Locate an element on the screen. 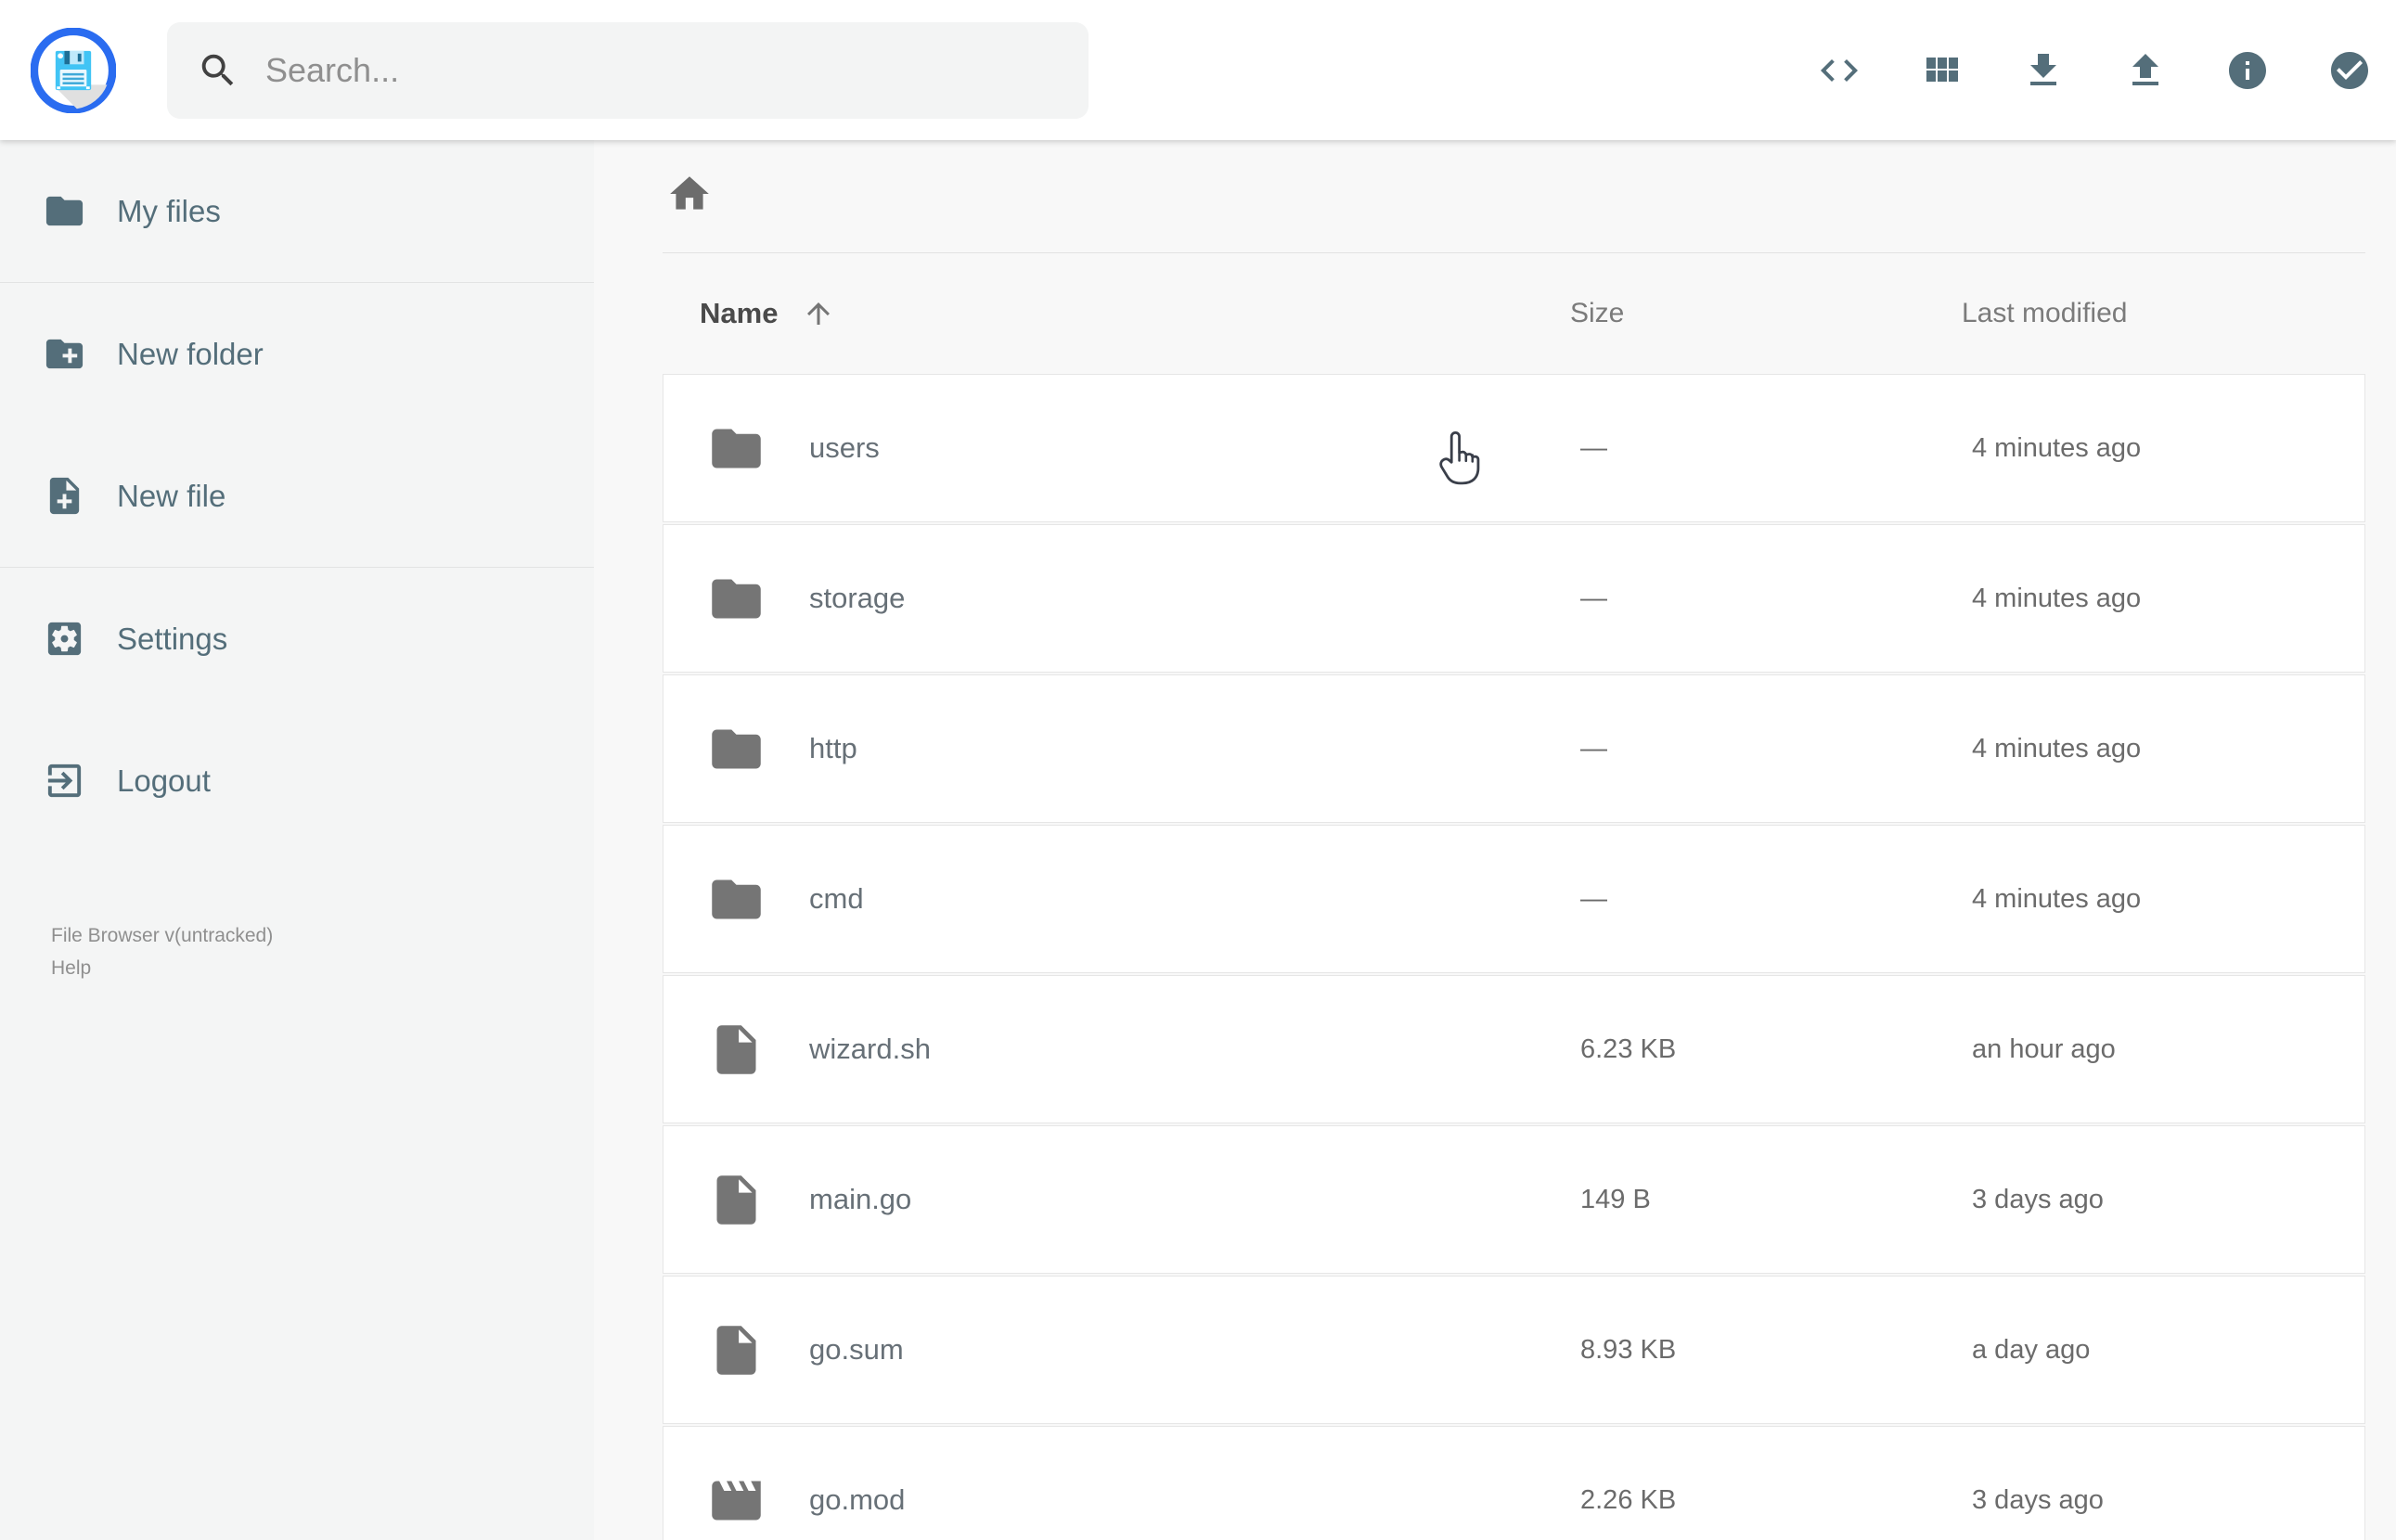 This screenshot has width=2396, height=1540. file-size: 149 B is located at coordinates (1615, 1199).